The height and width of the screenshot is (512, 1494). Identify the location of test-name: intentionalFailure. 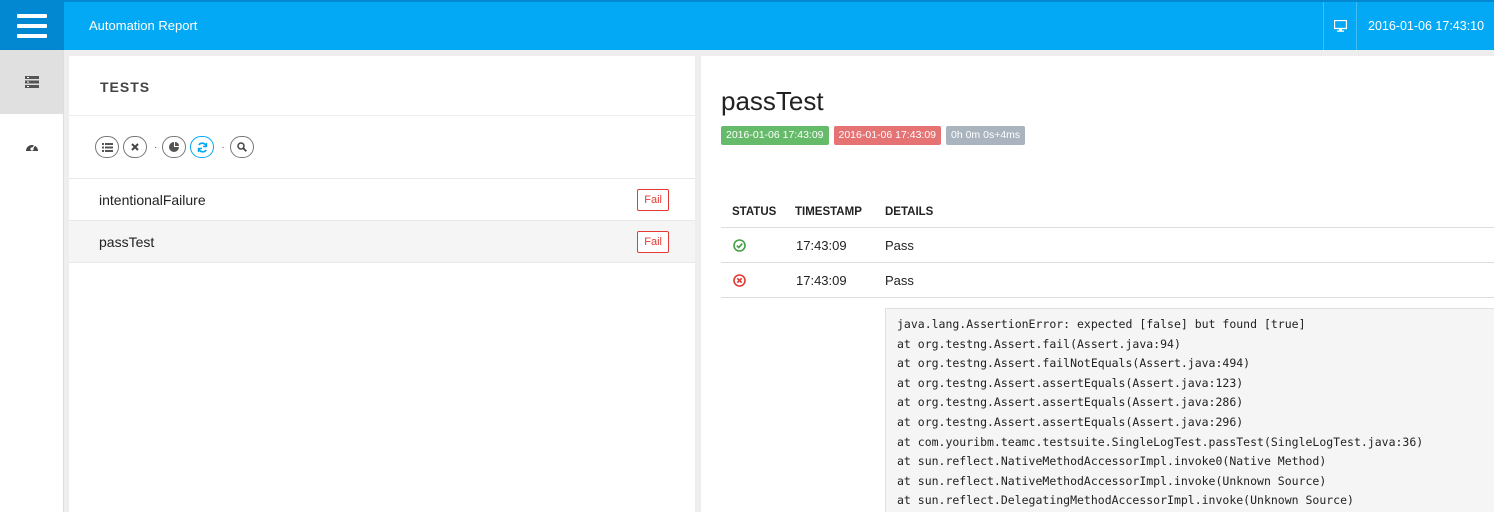
(152, 200).